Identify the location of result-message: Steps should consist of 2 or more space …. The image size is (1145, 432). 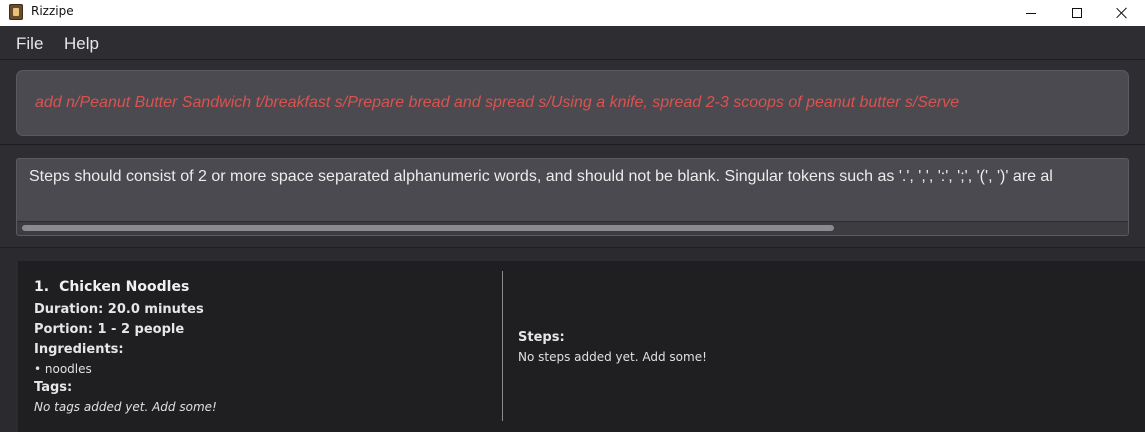
(541, 176).